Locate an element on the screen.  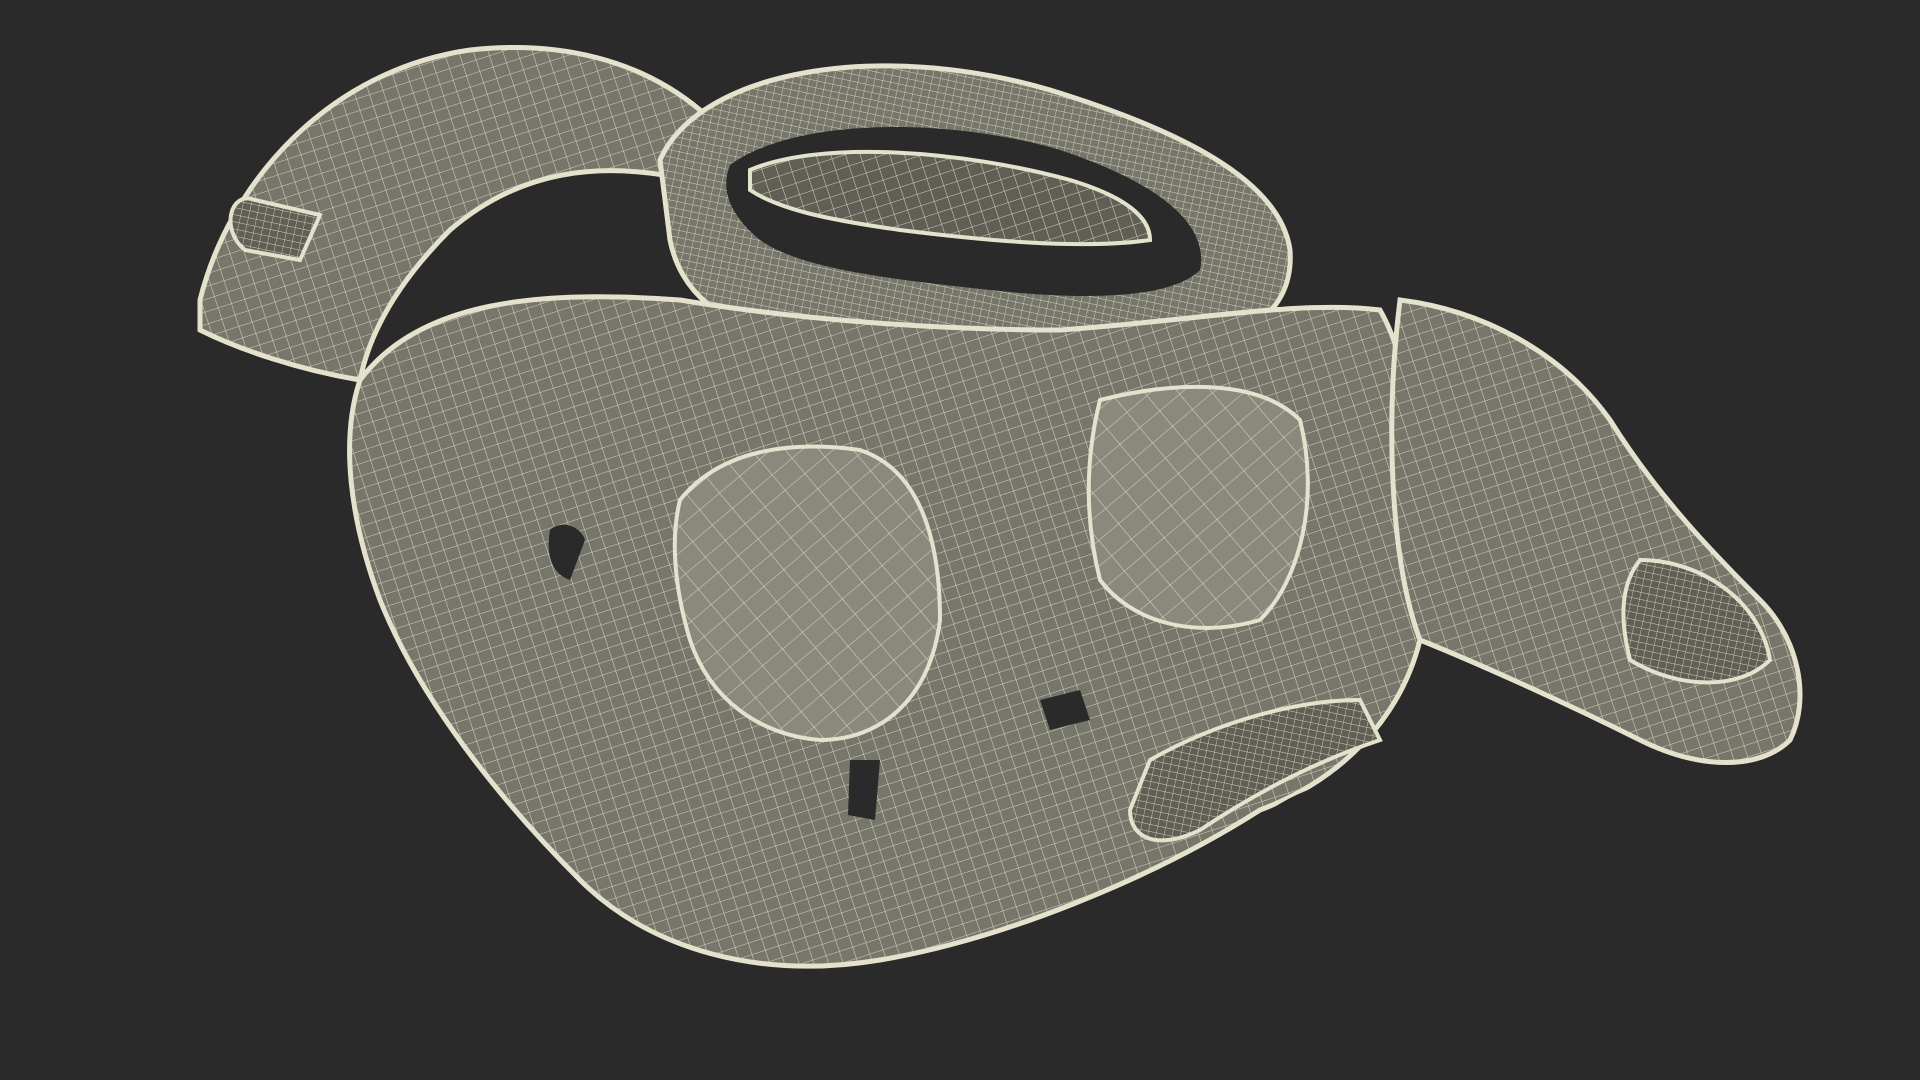
right-shoulder-cap is located at coordinates (1596, 531).